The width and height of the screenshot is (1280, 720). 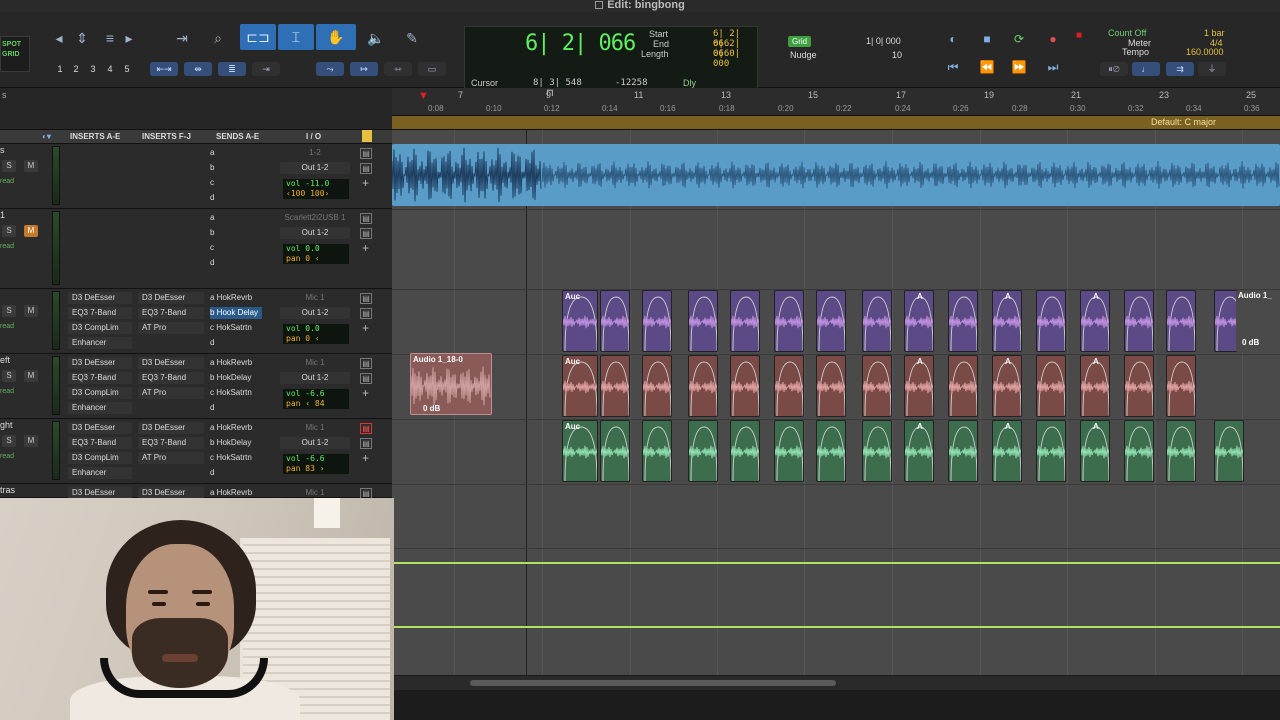 What do you see at coordinates (196, 491) in the screenshot?
I see `track-row: tras D3 DeEsser D3 DeEsser a HokRevrb Mic 1 ▤` at bounding box center [196, 491].